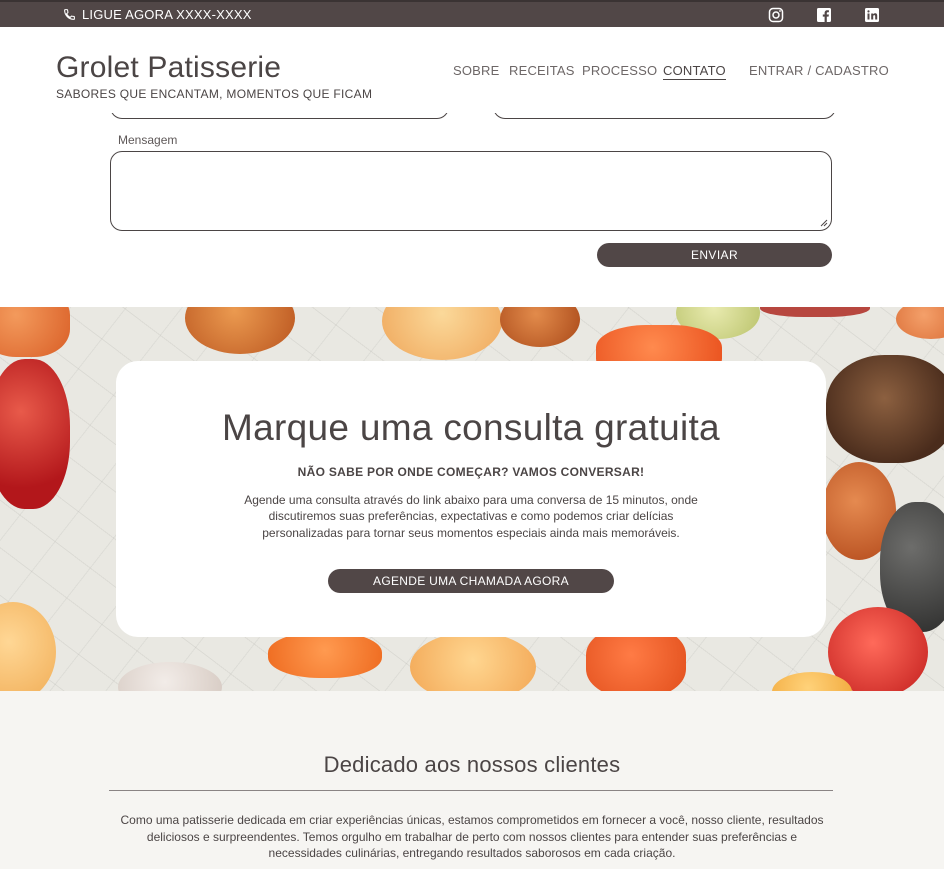 Image resolution: width=944 pixels, height=869 pixels. What do you see at coordinates (214, 94) in the screenshot?
I see `brand-tagline: SABORES QUE ENCANTAM, MOMENTOS QUE FICAM` at bounding box center [214, 94].